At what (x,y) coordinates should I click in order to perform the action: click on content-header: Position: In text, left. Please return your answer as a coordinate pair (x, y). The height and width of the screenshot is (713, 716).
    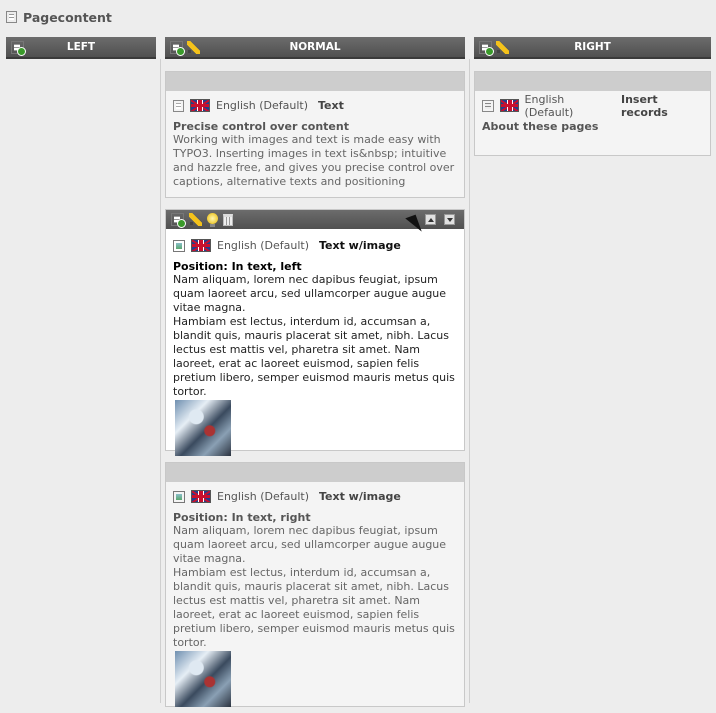
    Looking at the image, I should click on (237, 266).